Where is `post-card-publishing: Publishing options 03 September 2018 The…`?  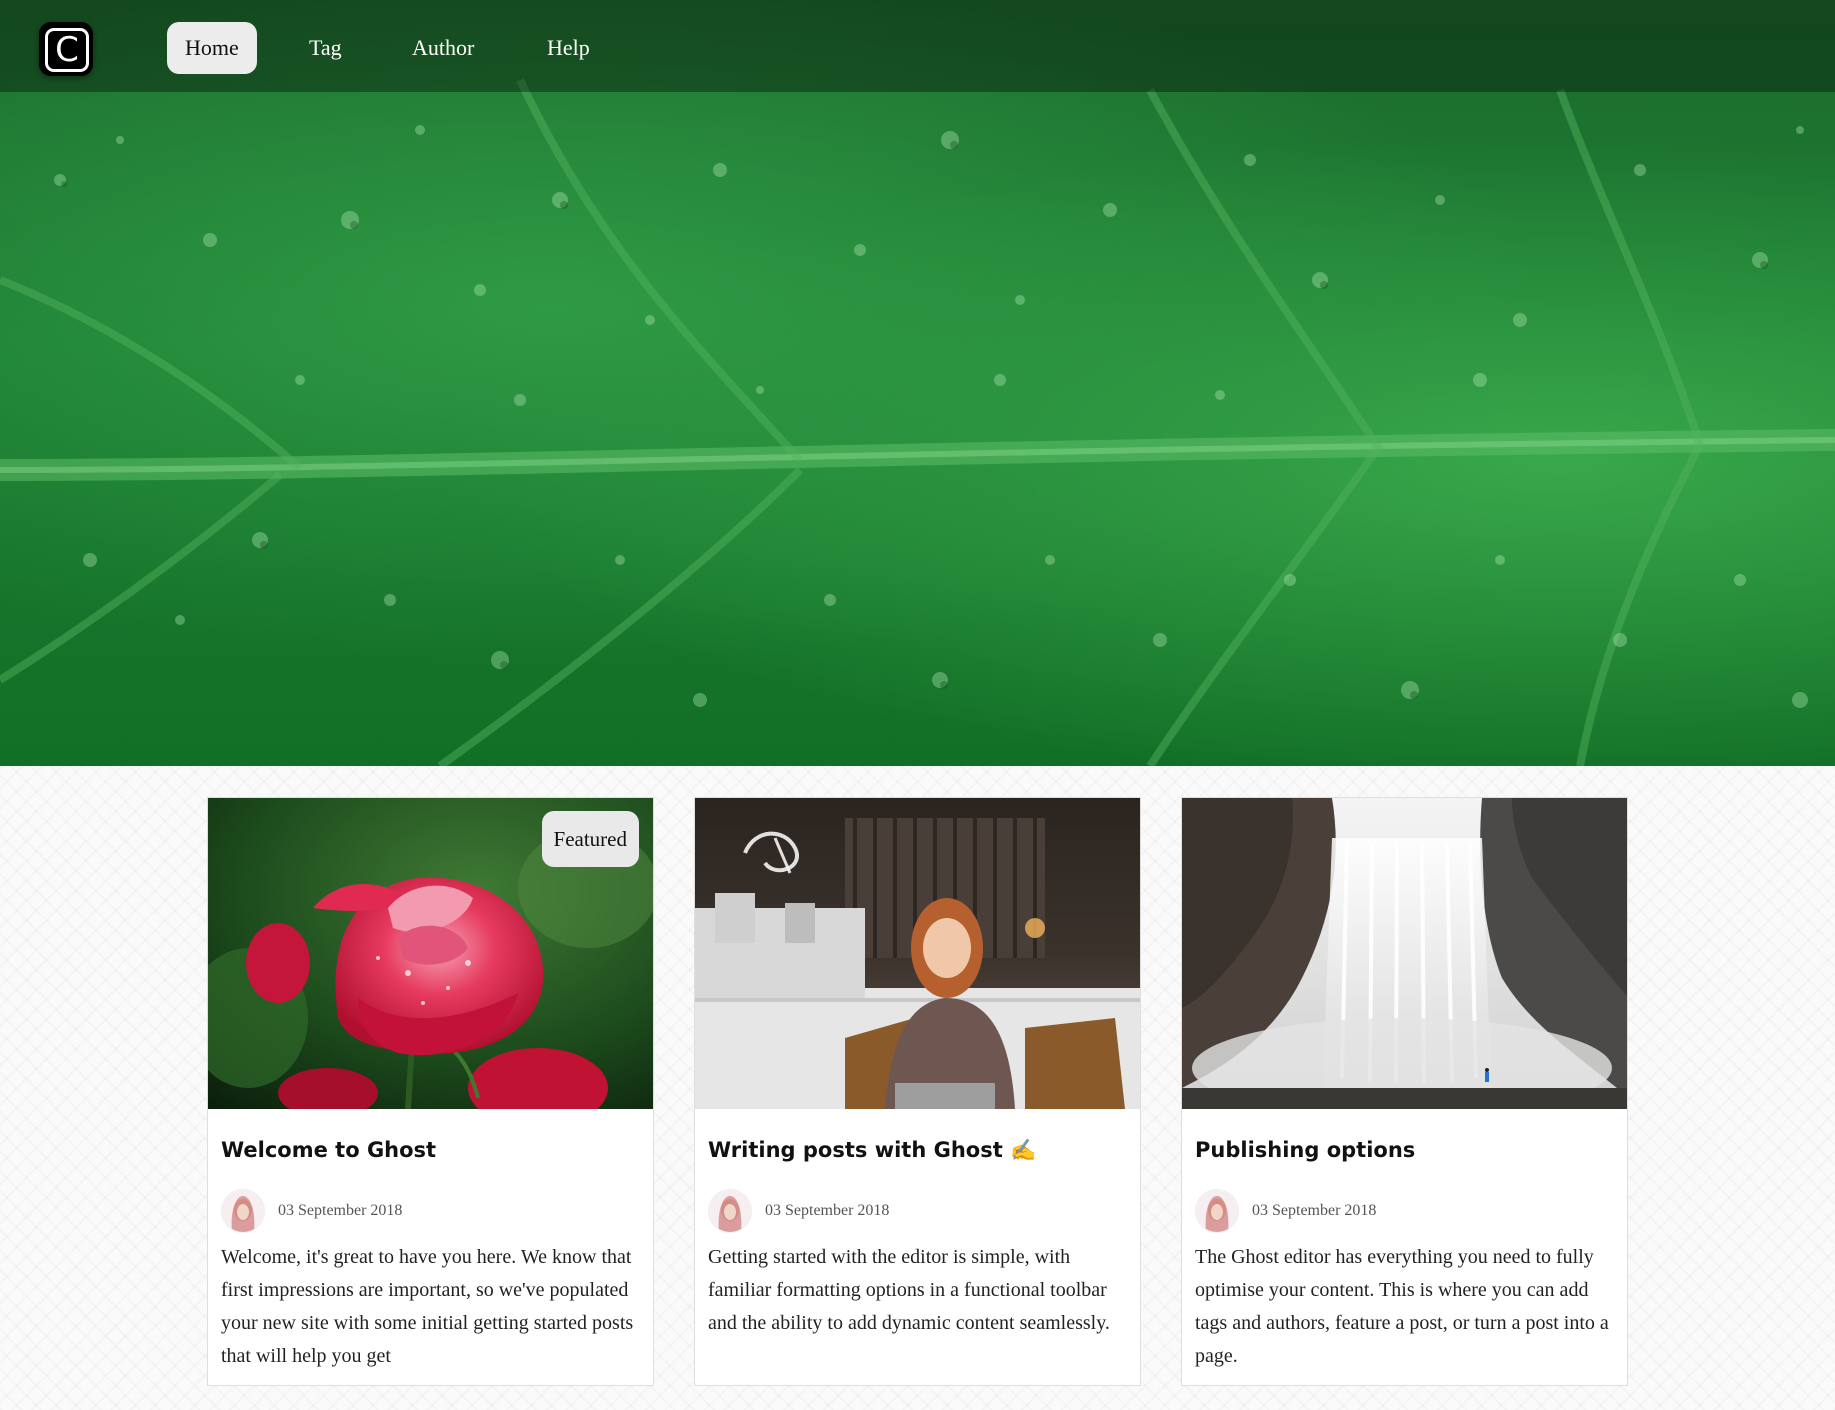
post-card-publishing: Publishing options 03 September 2018 The… is located at coordinates (1404, 1091).